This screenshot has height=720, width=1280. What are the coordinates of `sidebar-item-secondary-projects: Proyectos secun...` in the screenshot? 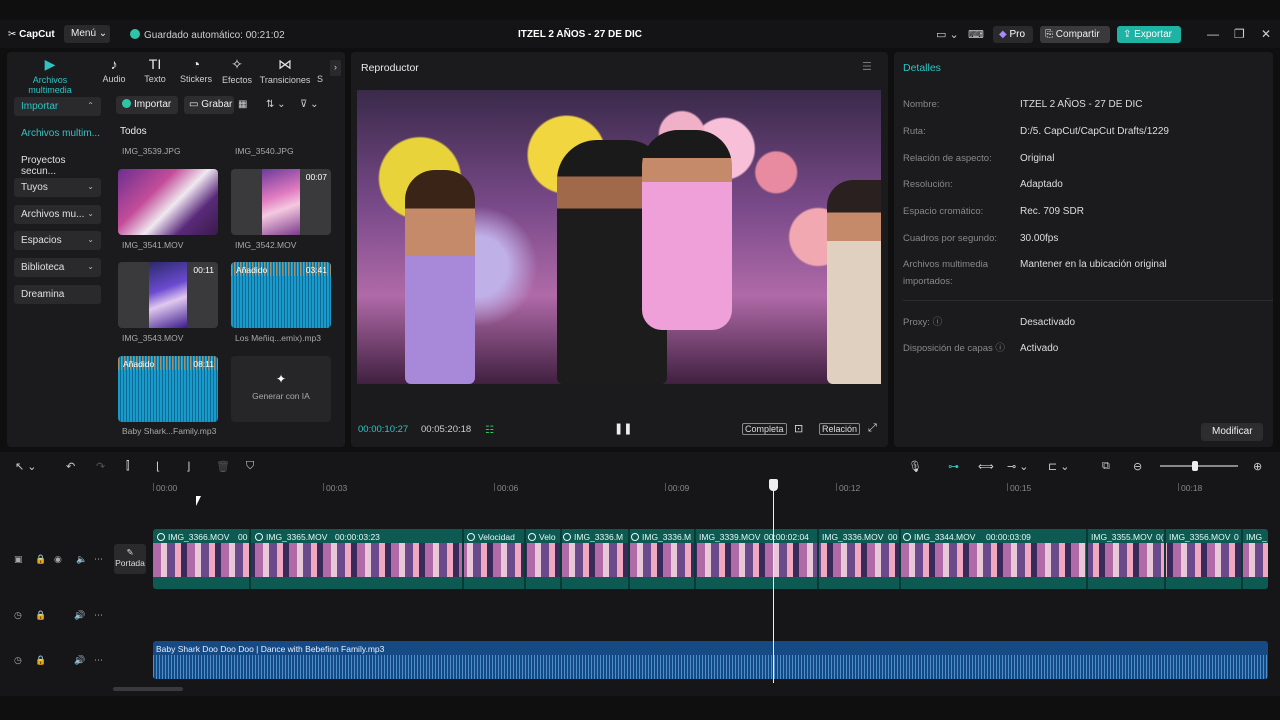 It's located at (57, 164).